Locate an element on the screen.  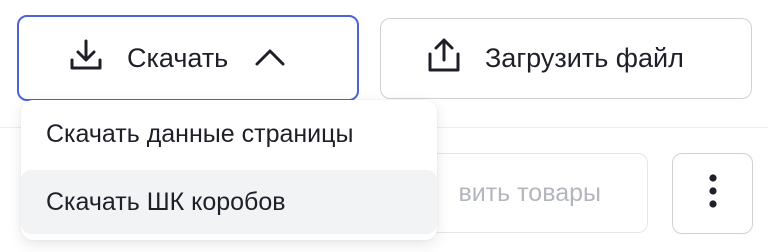
menu-item-label: Скачать данные страницы is located at coordinates (200, 133).